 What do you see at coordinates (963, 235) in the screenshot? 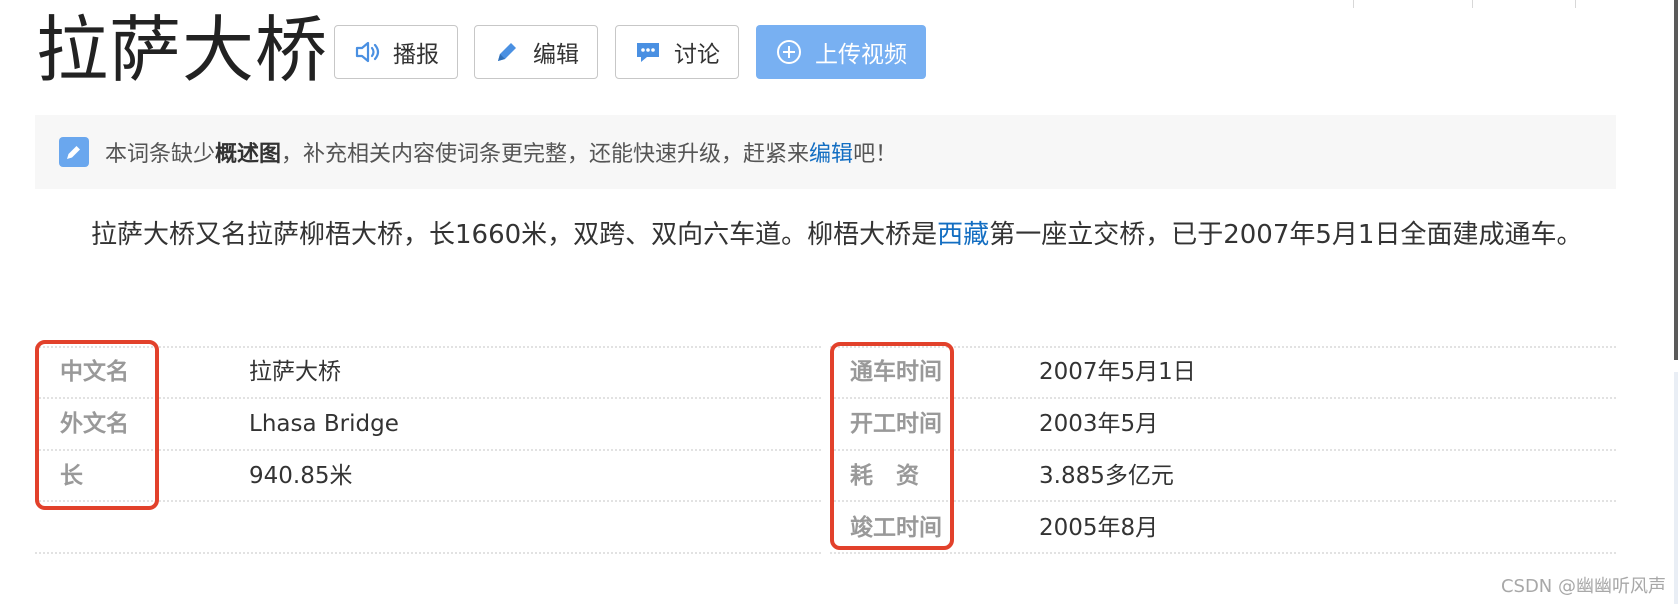
I see `tibet-link: 西藏` at bounding box center [963, 235].